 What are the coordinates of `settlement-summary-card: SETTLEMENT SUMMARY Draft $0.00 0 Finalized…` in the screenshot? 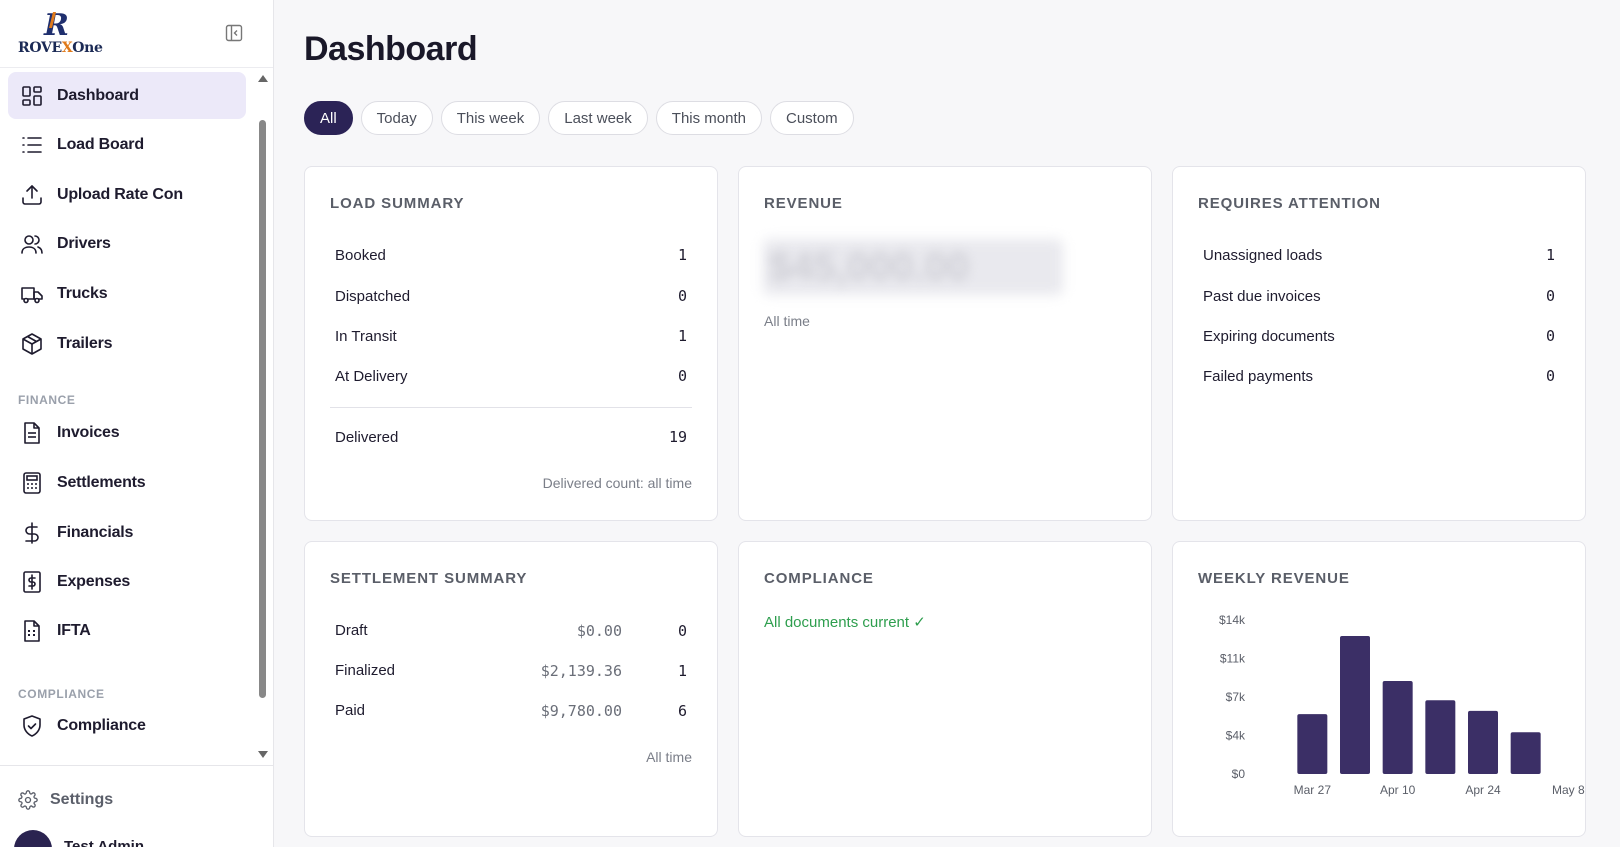 It's located at (511, 689).